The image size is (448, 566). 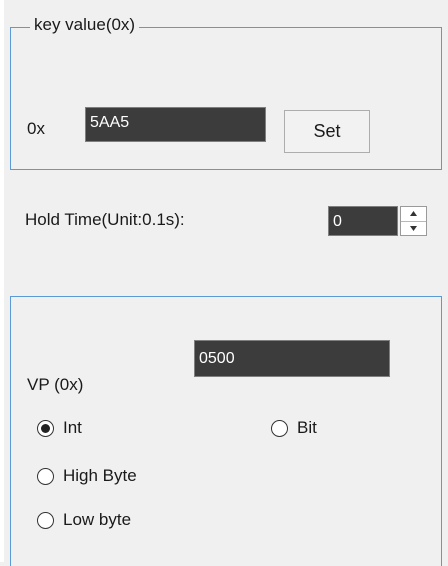 I want to click on hold-time-label: Hold Time(Unit:0.1s):, so click(x=105, y=219).